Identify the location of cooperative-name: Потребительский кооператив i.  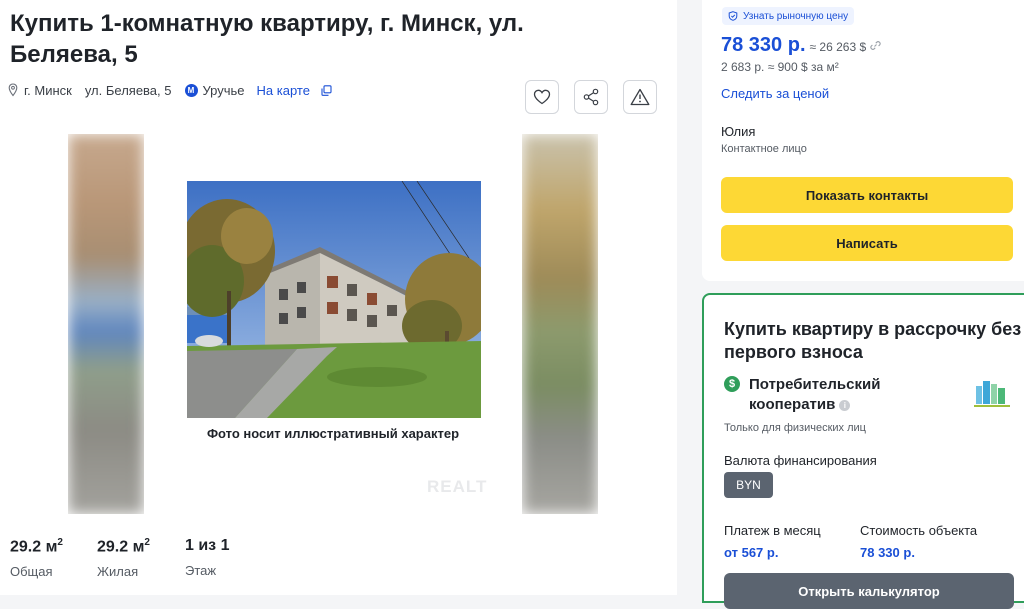
(815, 394).